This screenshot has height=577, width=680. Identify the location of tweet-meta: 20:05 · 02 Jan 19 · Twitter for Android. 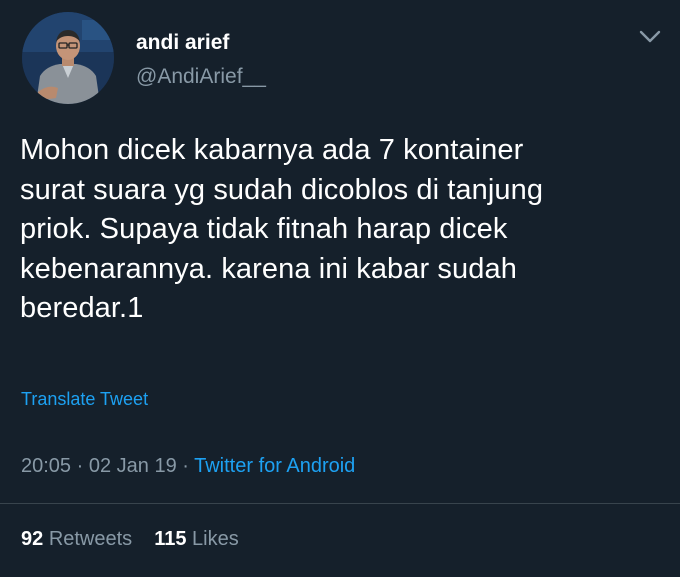
(188, 466).